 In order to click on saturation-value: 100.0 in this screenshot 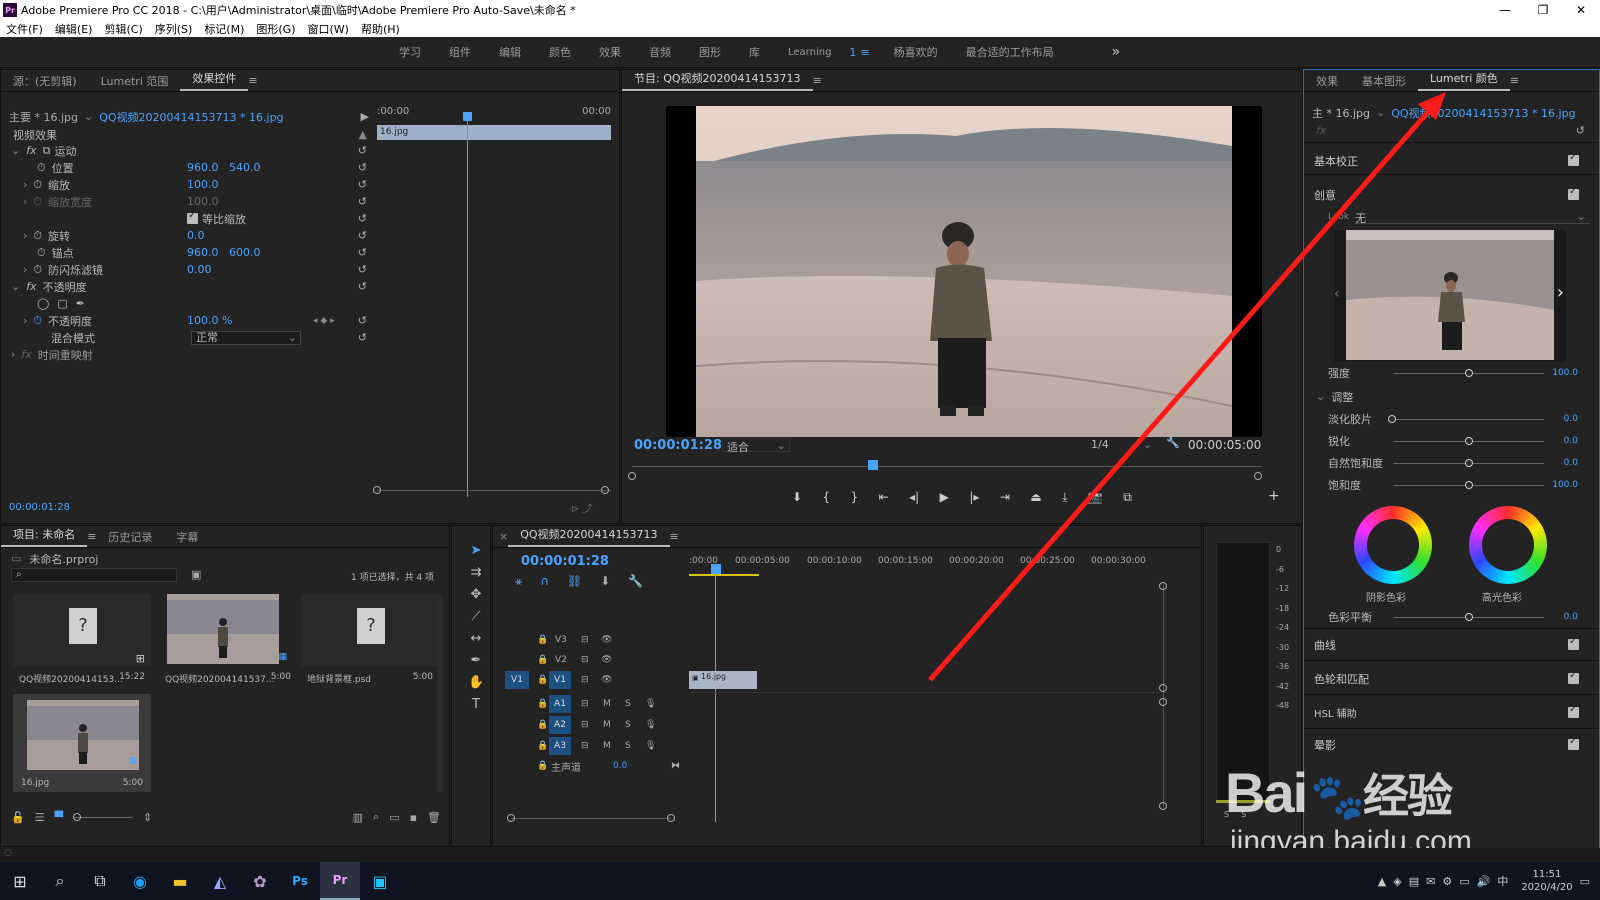, I will do `click(1565, 485)`.